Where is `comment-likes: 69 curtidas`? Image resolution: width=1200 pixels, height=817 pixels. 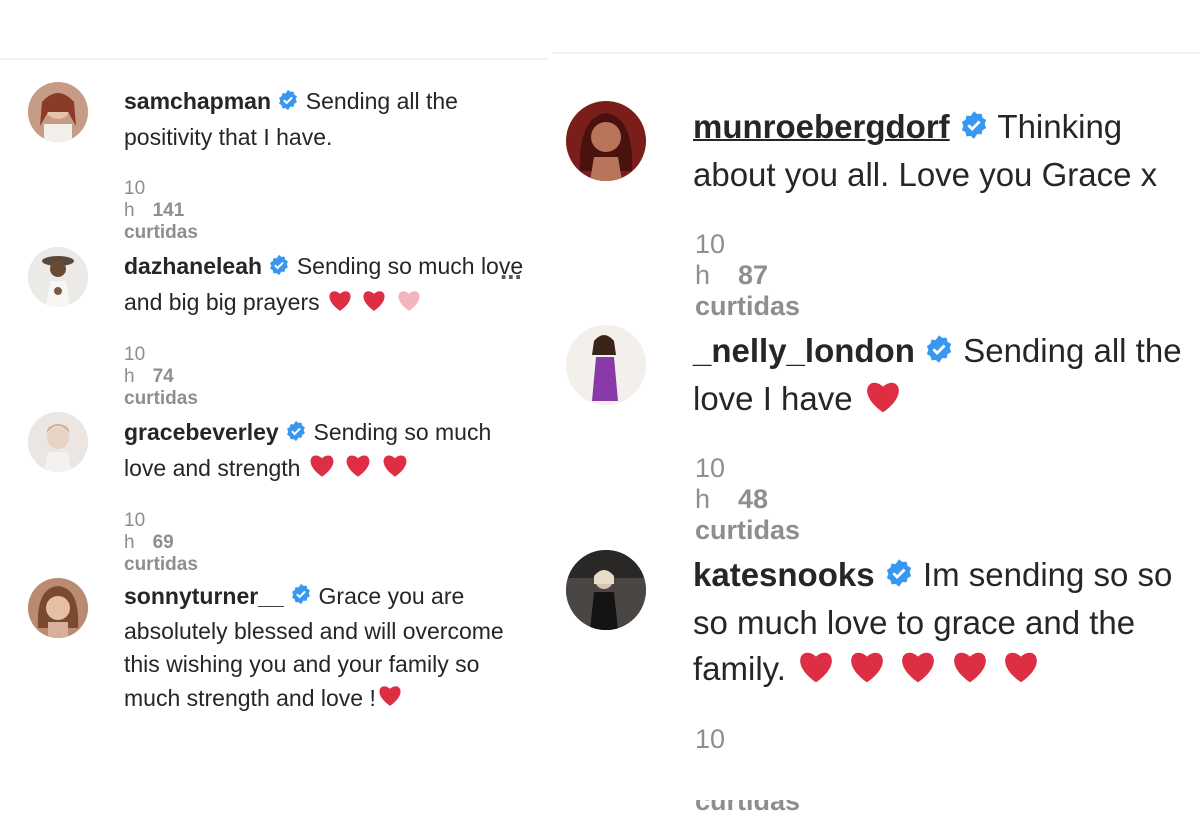
comment-likes: 69 curtidas is located at coordinates (161, 553).